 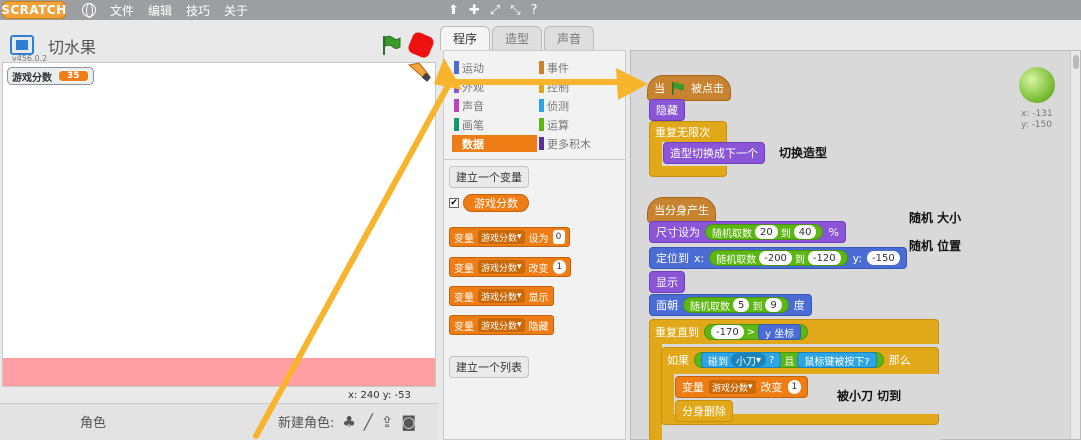 What do you see at coordinates (474, 10) in the screenshot?
I see `delete-cut-icon: ✚` at bounding box center [474, 10].